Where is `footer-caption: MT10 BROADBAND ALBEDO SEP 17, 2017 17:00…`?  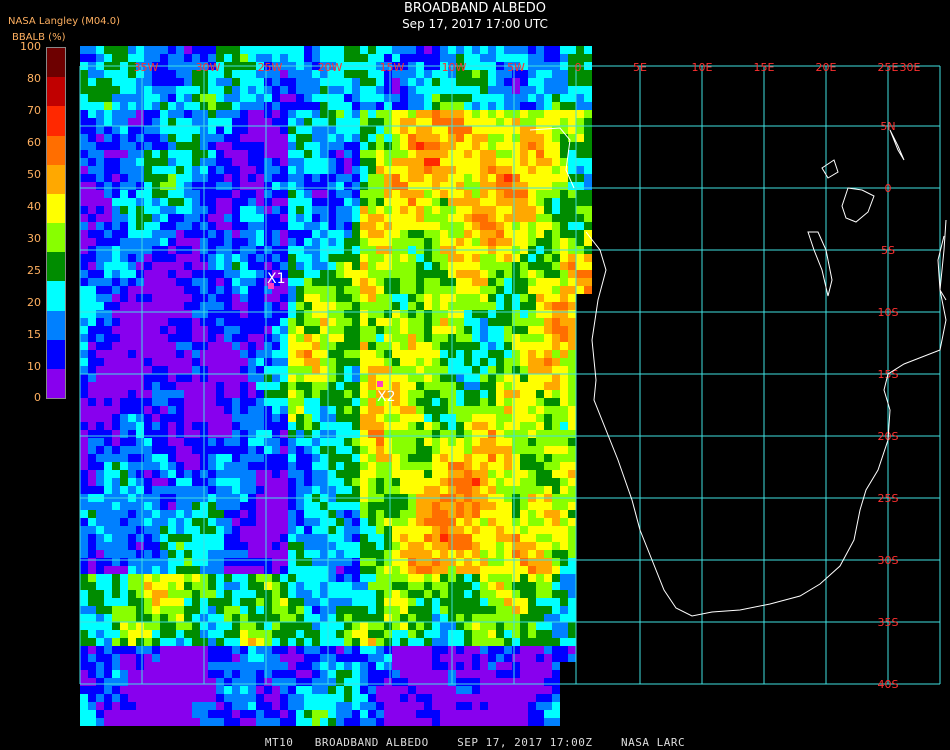 footer-caption: MT10 BROADBAND ALBEDO SEP 17, 2017 17:00… is located at coordinates (475, 742).